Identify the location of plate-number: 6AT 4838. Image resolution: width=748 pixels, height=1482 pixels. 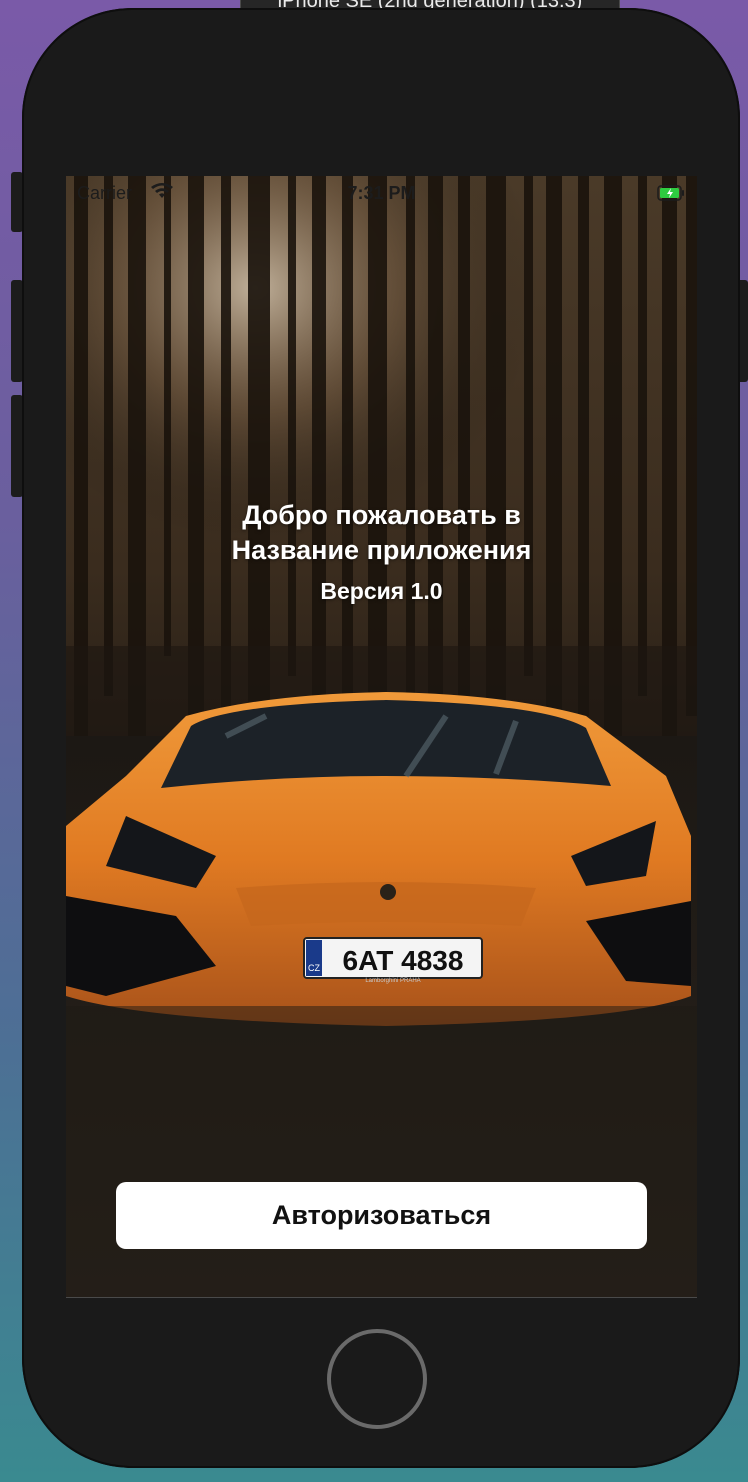
(403, 960).